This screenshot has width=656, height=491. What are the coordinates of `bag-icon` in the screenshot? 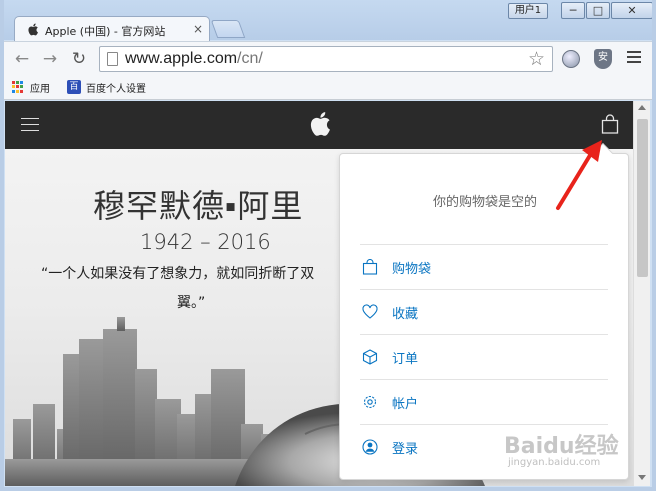 It's located at (370, 267).